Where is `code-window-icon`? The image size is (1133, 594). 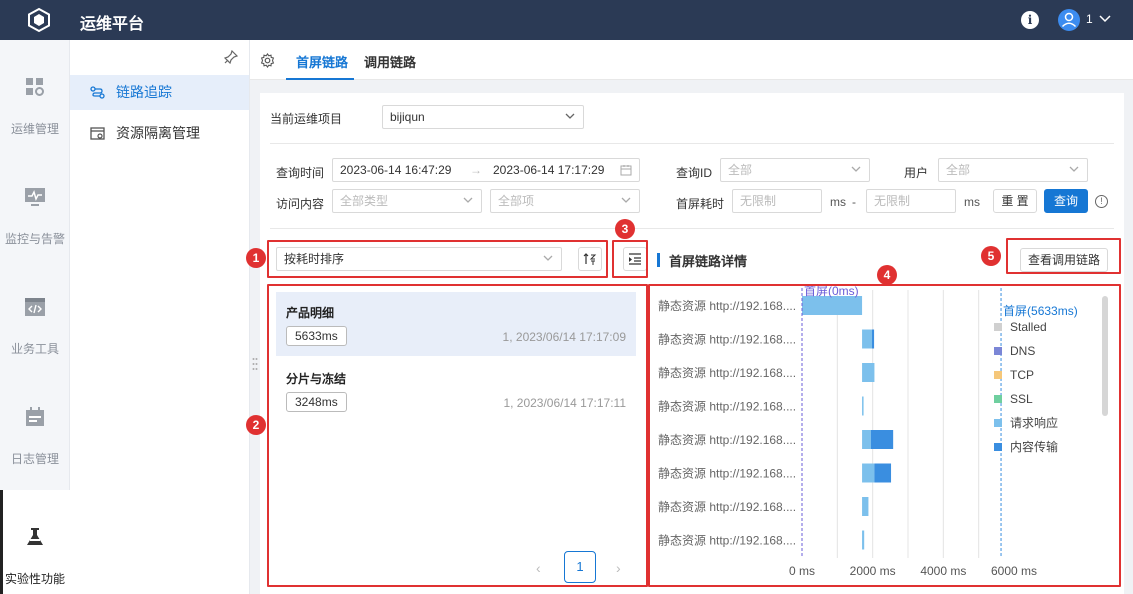
code-window-icon is located at coordinates (35, 307).